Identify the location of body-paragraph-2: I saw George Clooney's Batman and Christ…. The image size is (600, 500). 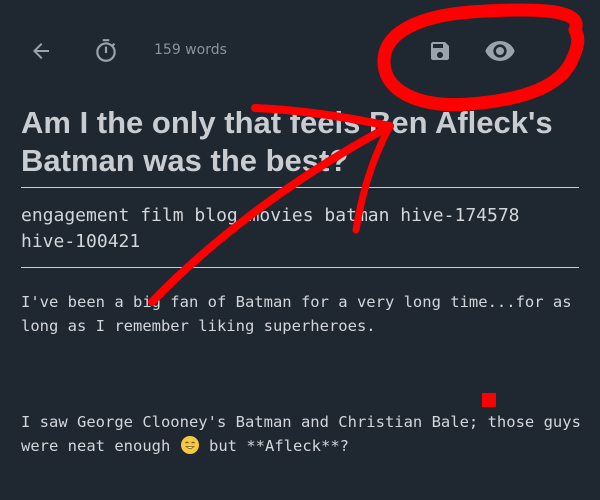
(301, 434).